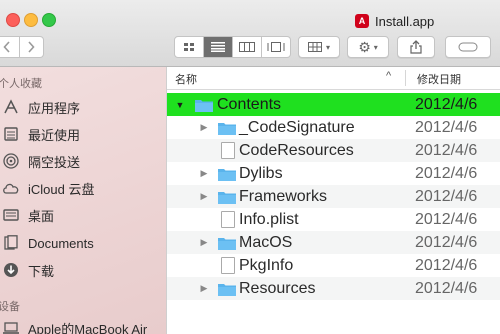  What do you see at coordinates (266, 242) in the screenshot?
I see `file-name: MacOS` at bounding box center [266, 242].